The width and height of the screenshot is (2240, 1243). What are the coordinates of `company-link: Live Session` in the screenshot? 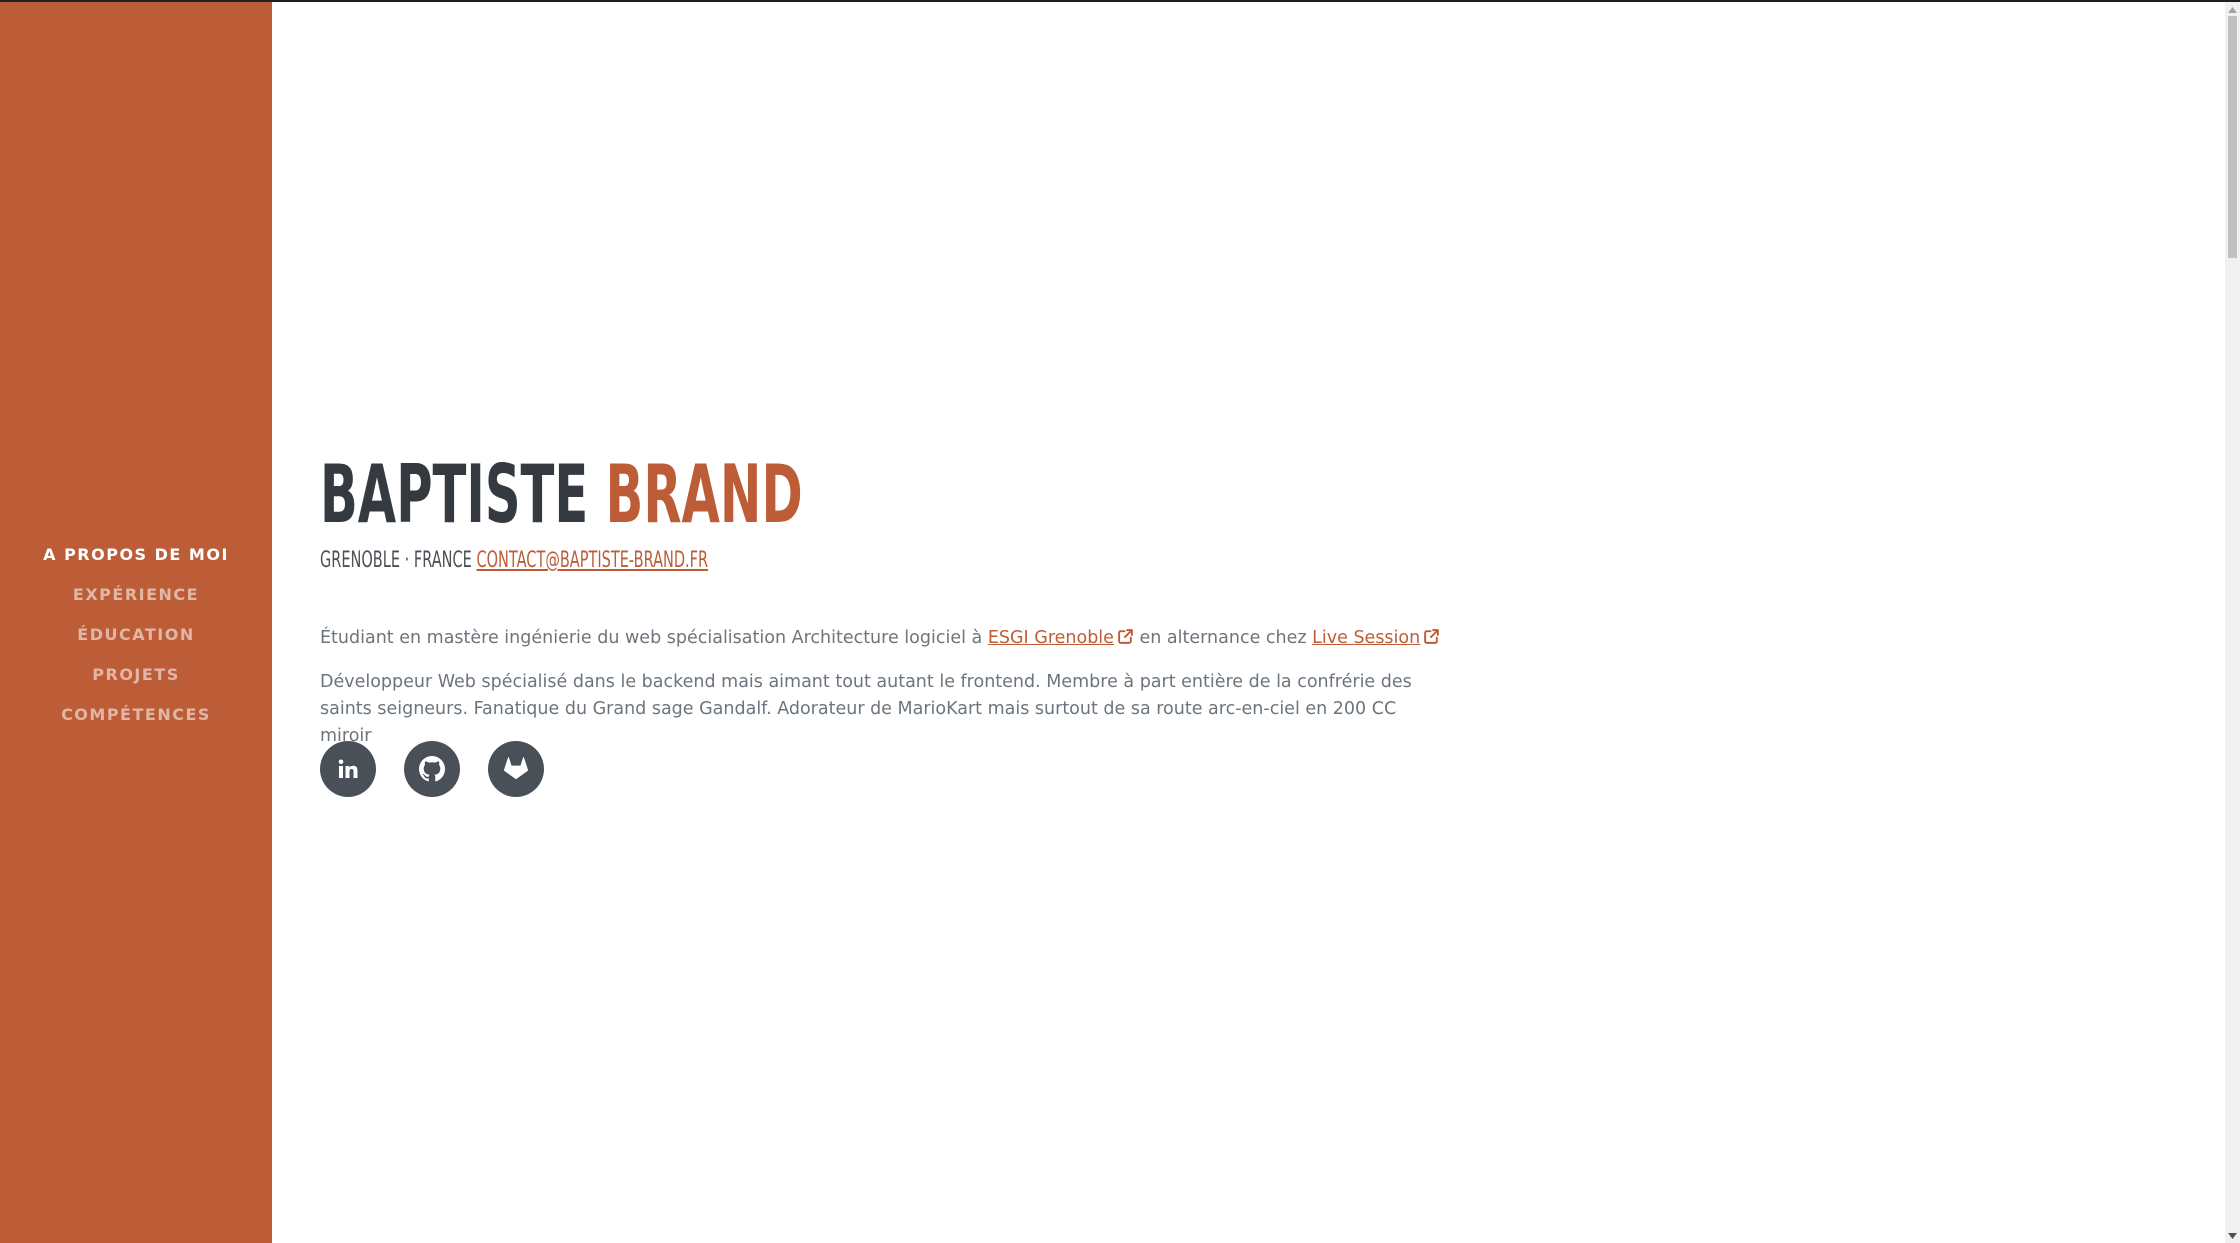 It's located at (1376, 638).